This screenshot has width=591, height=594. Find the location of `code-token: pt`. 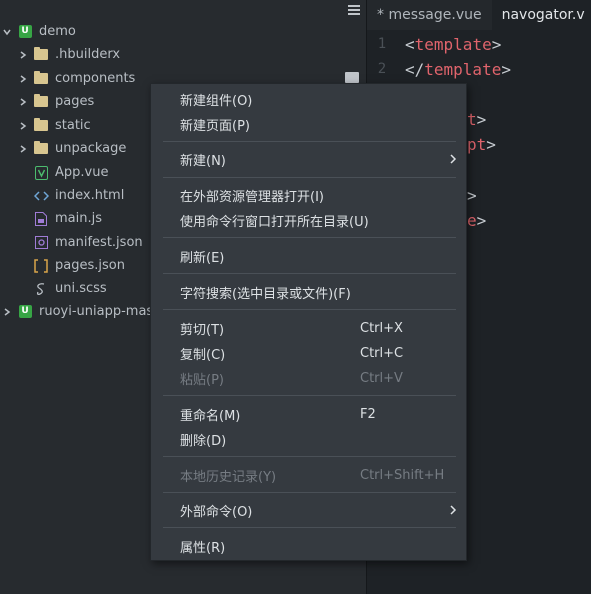

code-token: pt is located at coordinates (477, 144).